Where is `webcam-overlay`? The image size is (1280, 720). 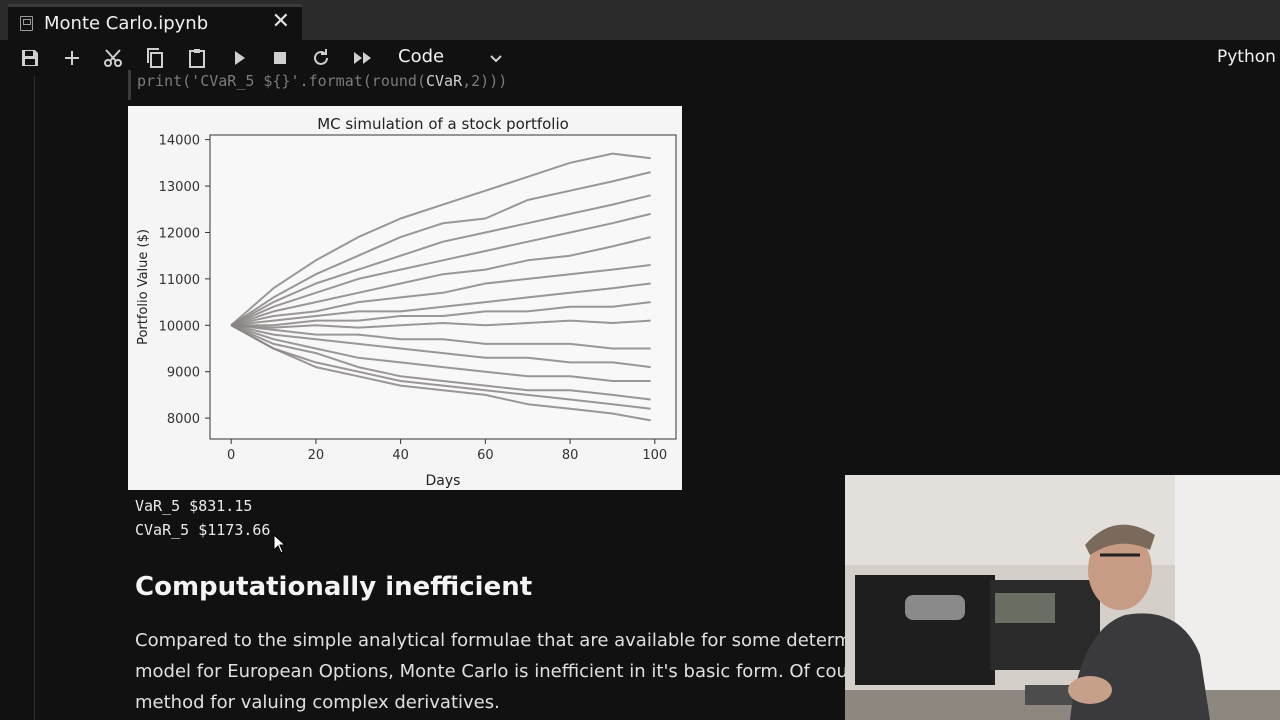
webcam-overlay is located at coordinates (1062, 597).